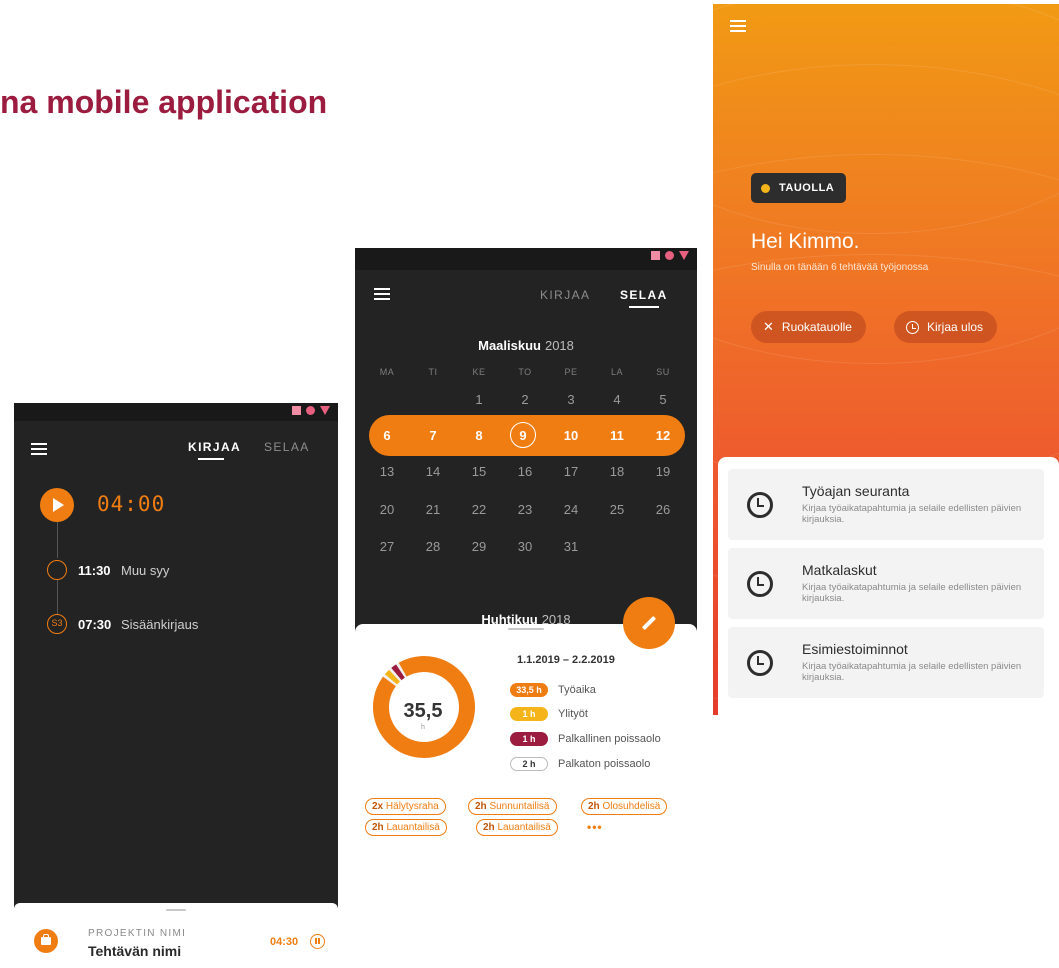  I want to click on timer-display: 04:00, so click(131, 504).